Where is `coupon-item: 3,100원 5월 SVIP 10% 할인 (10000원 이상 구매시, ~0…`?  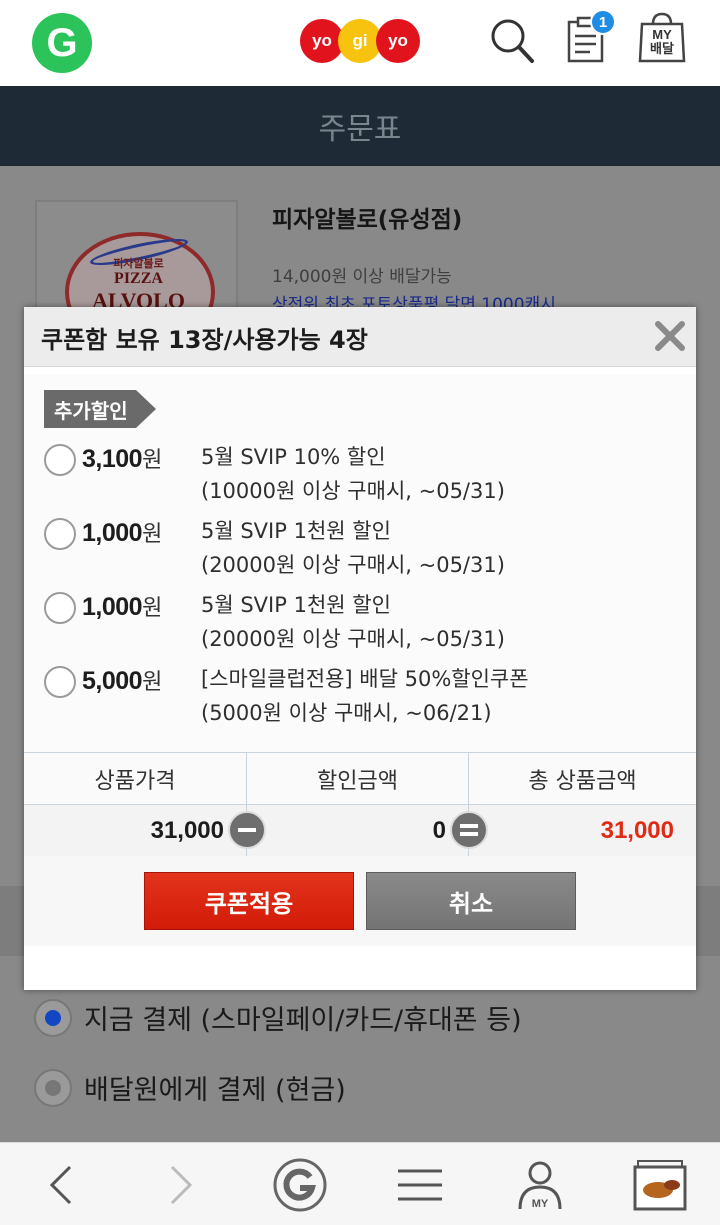
coupon-item: 3,100원 5월 SVIP 10% 할인 (10000원 이상 구매시, ~0… is located at coordinates (364, 473).